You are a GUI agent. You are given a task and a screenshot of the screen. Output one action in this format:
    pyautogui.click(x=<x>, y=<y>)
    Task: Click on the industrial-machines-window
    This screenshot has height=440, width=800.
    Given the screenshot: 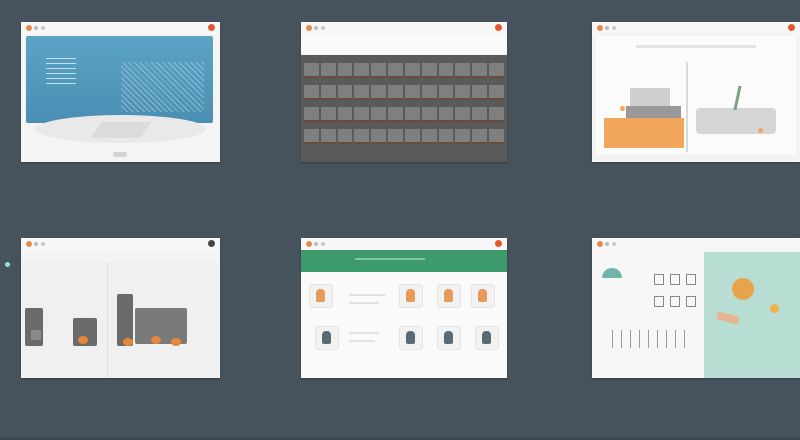 What is the action you would take?
    pyautogui.click(x=120, y=308)
    